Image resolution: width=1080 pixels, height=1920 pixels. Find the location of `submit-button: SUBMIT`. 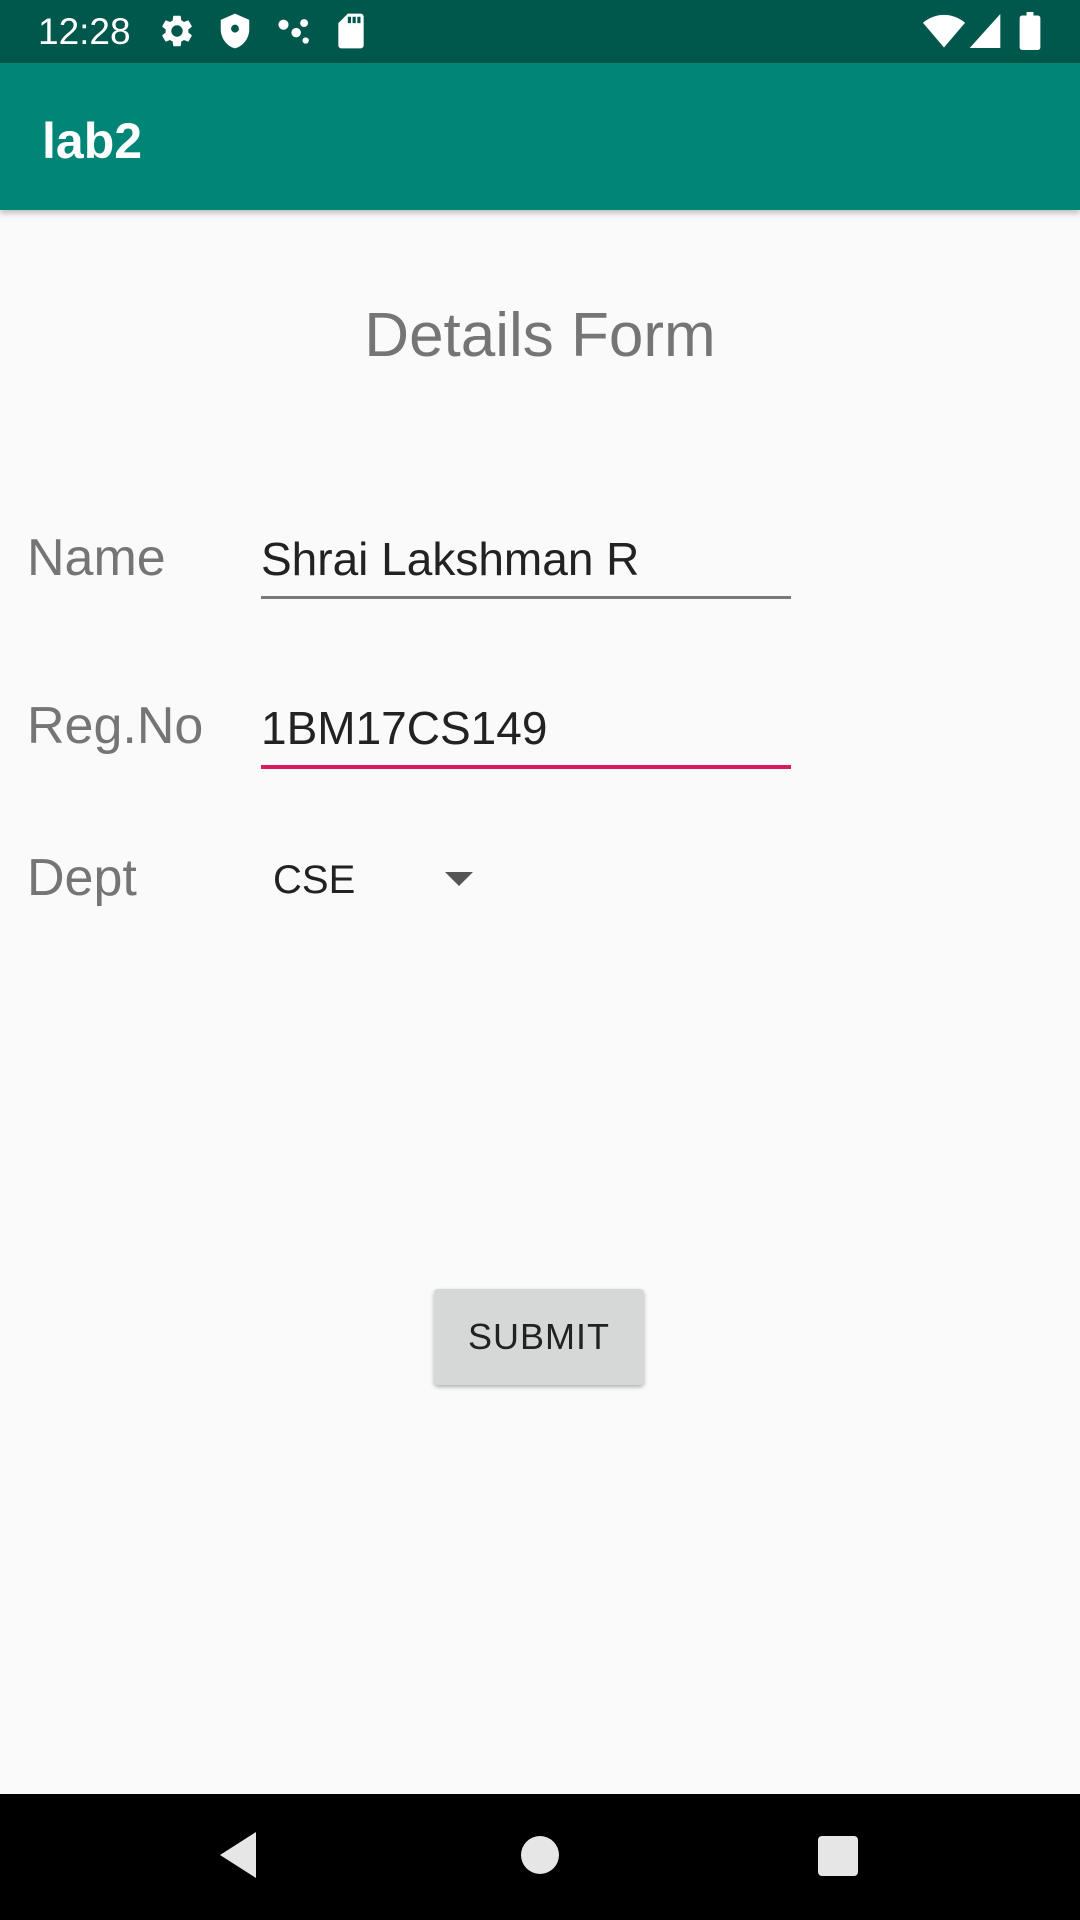

submit-button: SUBMIT is located at coordinates (539, 1337).